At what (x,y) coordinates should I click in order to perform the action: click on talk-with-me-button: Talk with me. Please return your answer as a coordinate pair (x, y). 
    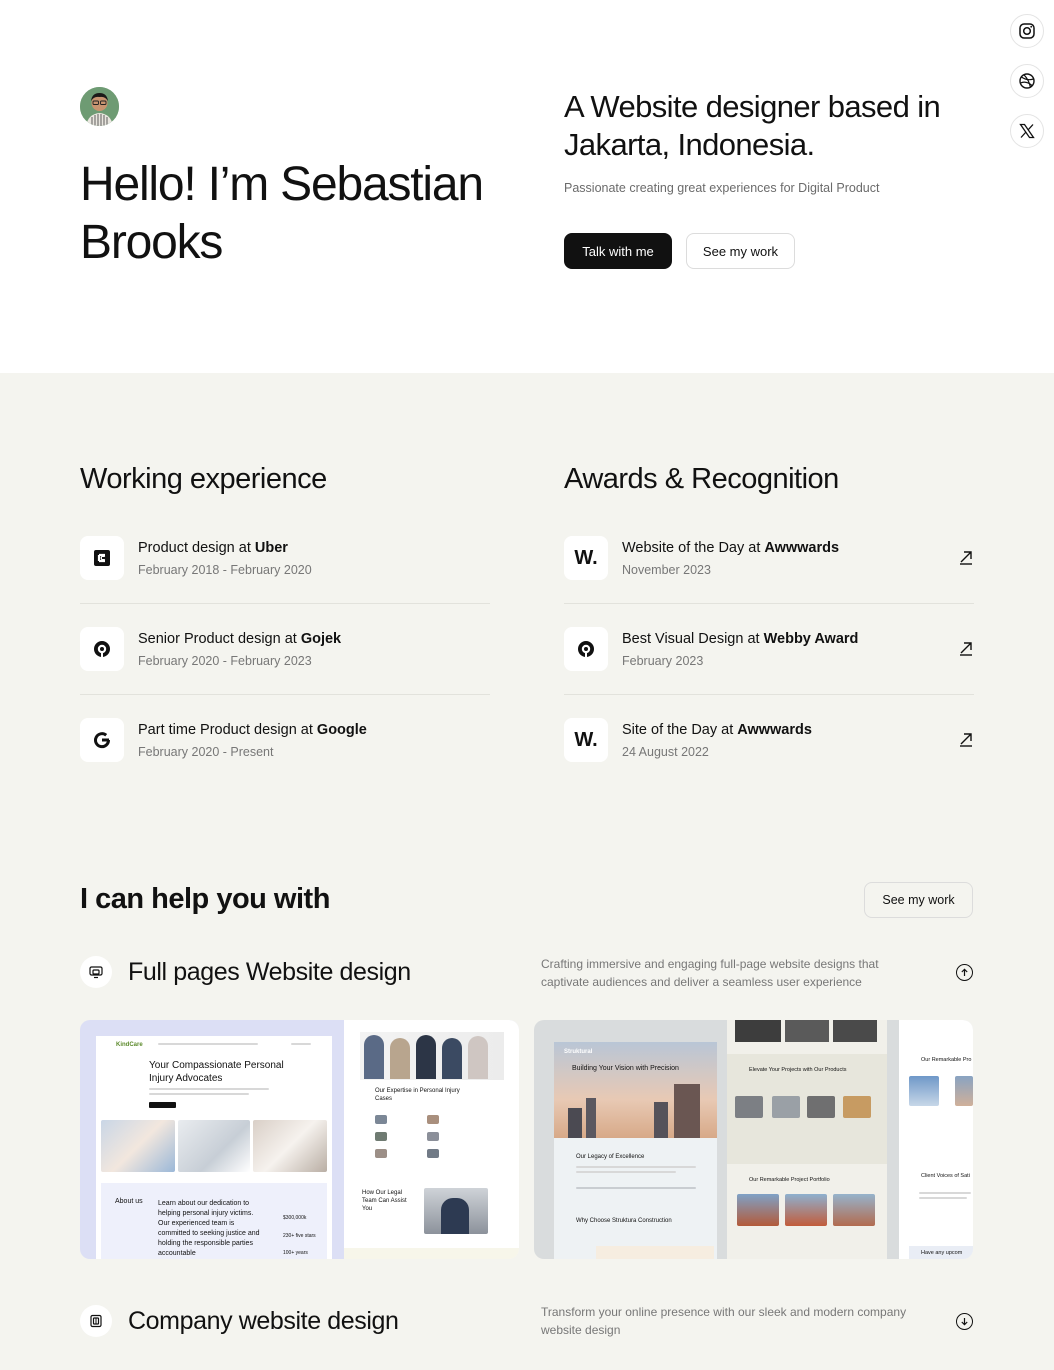
    Looking at the image, I should click on (618, 251).